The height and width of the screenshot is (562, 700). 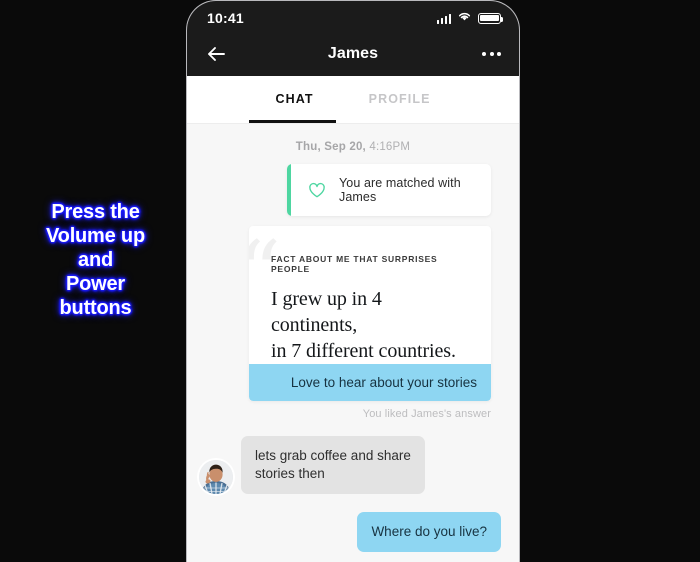 I want to click on instruction-line-5: buttons, so click(x=95, y=308).